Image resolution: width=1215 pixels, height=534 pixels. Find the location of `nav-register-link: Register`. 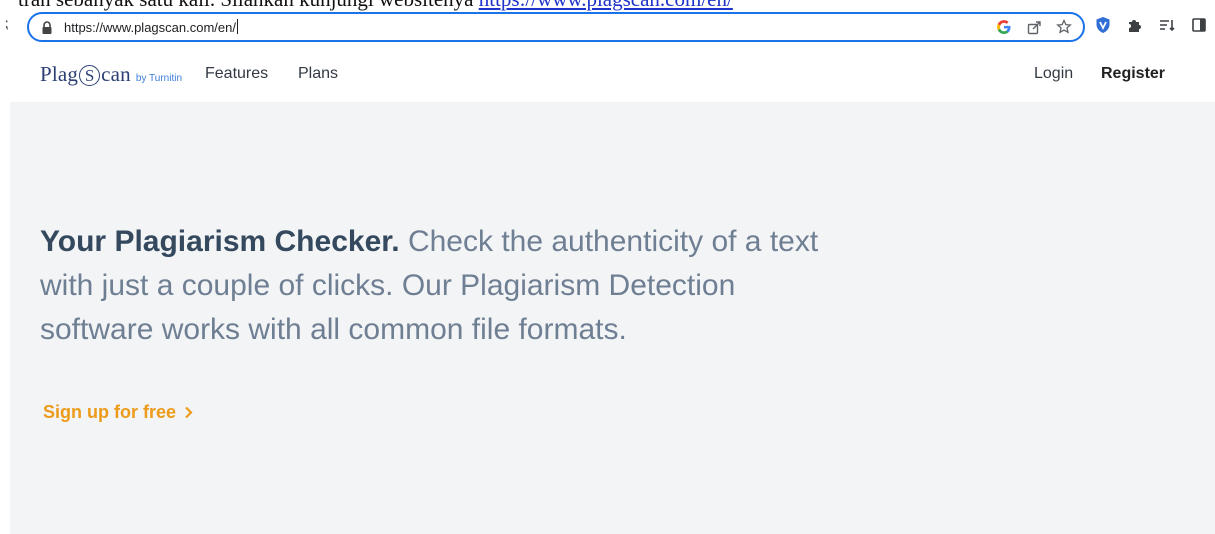

nav-register-link: Register is located at coordinates (1133, 74).